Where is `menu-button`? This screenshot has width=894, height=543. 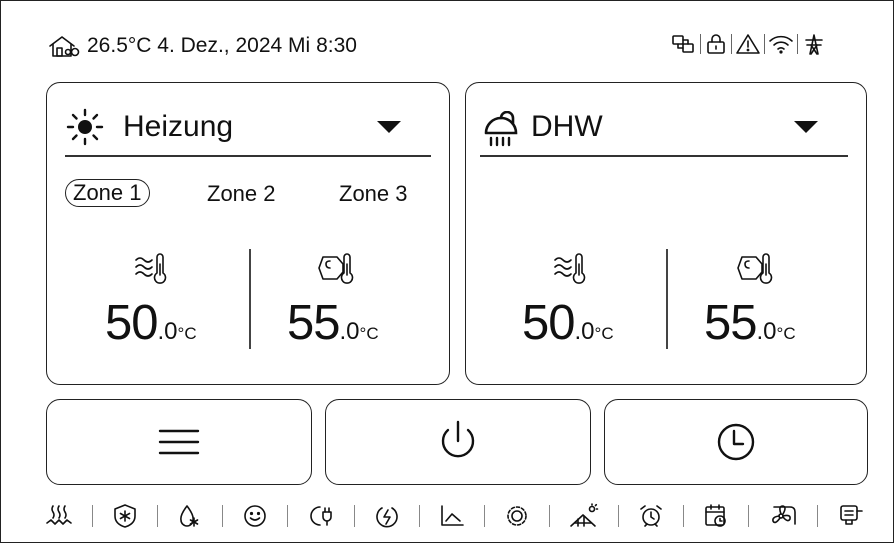
menu-button is located at coordinates (179, 442).